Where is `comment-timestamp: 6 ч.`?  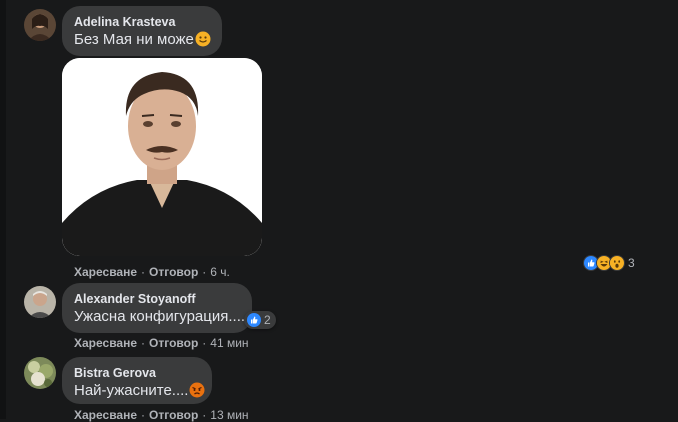 comment-timestamp: 6 ч. is located at coordinates (220, 272).